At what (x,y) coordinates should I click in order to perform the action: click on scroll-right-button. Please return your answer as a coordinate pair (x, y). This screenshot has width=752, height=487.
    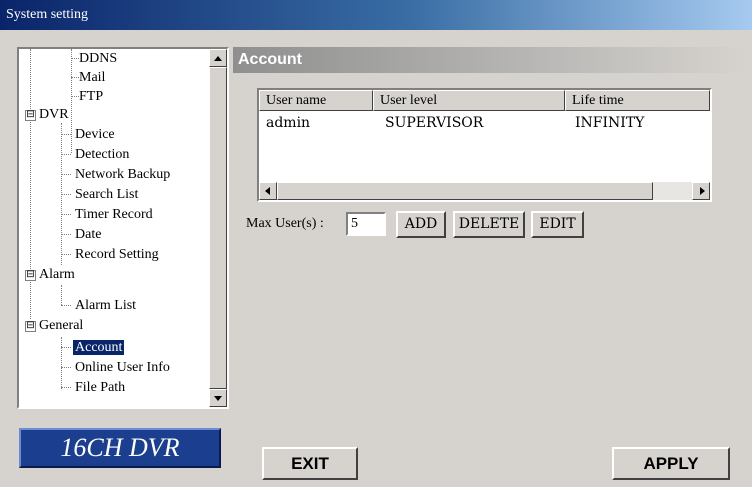
    Looking at the image, I should click on (701, 191).